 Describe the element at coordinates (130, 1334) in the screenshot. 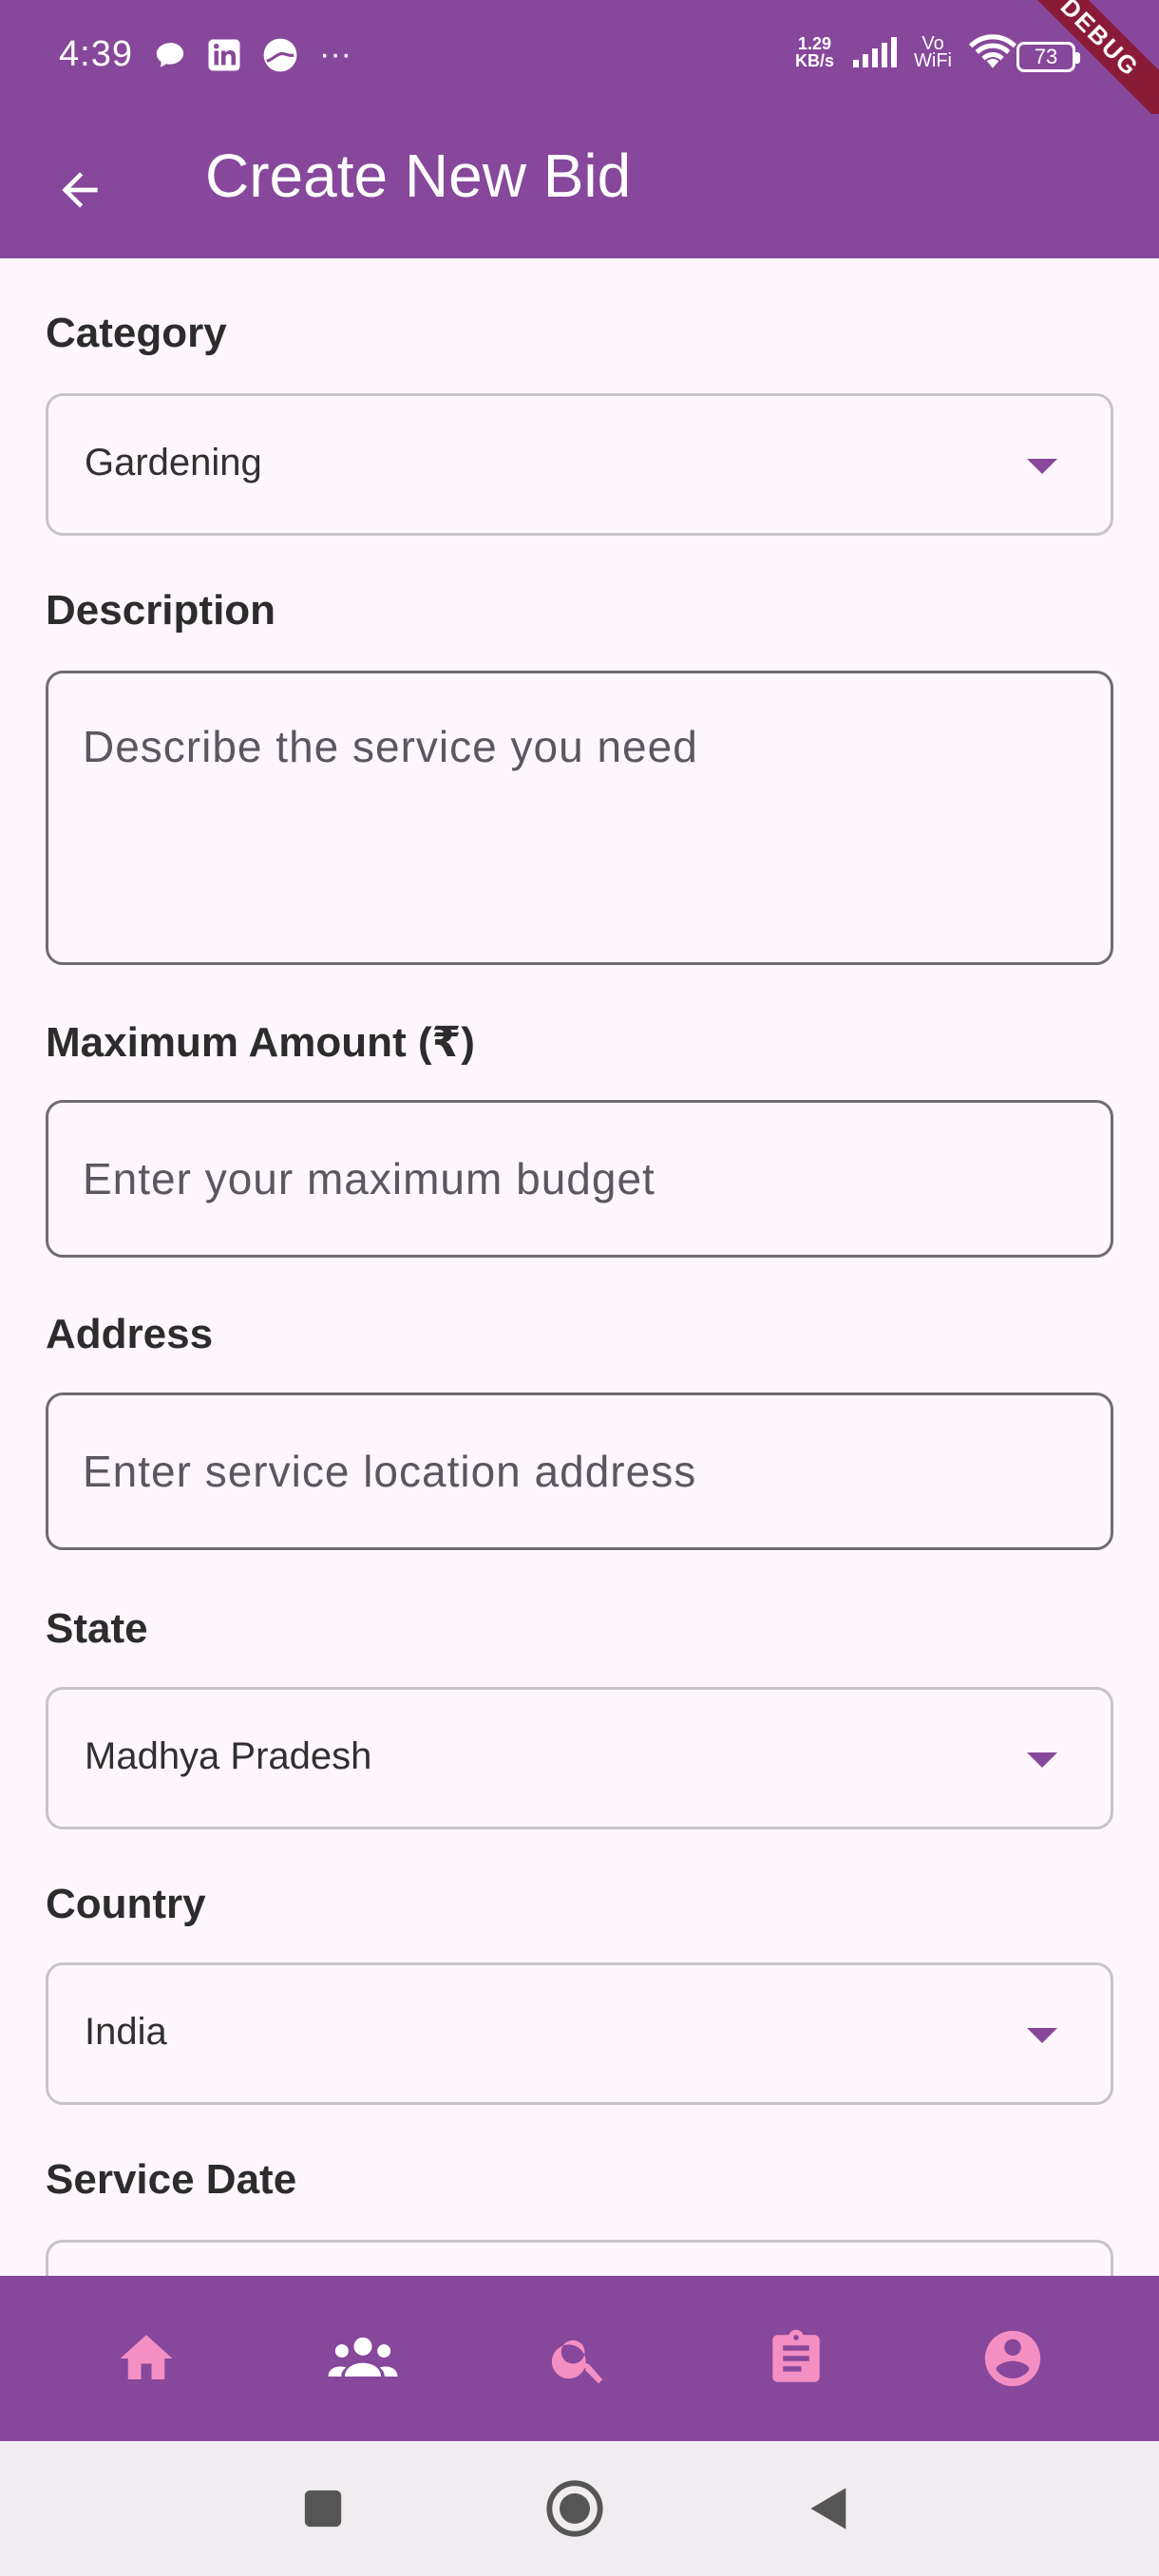

I see `address-label: Address` at that location.